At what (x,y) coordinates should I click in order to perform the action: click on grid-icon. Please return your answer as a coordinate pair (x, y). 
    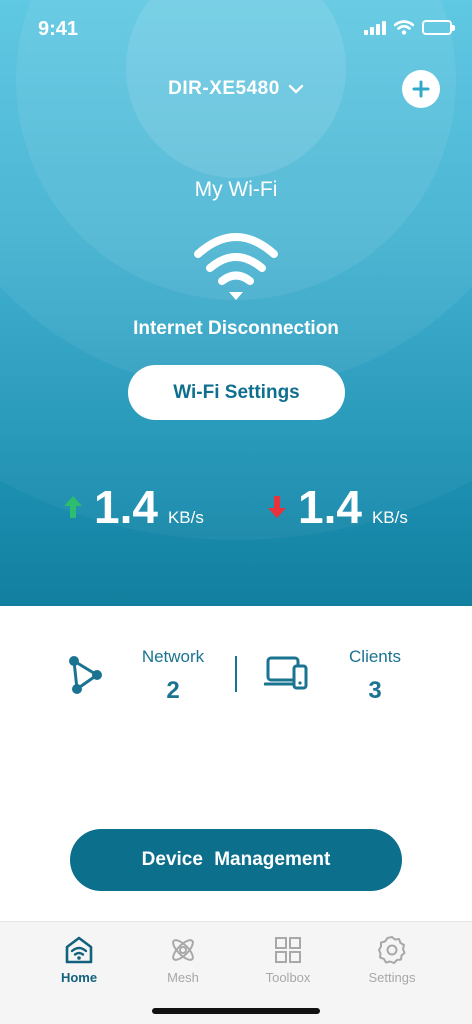
    Looking at the image, I should click on (288, 950).